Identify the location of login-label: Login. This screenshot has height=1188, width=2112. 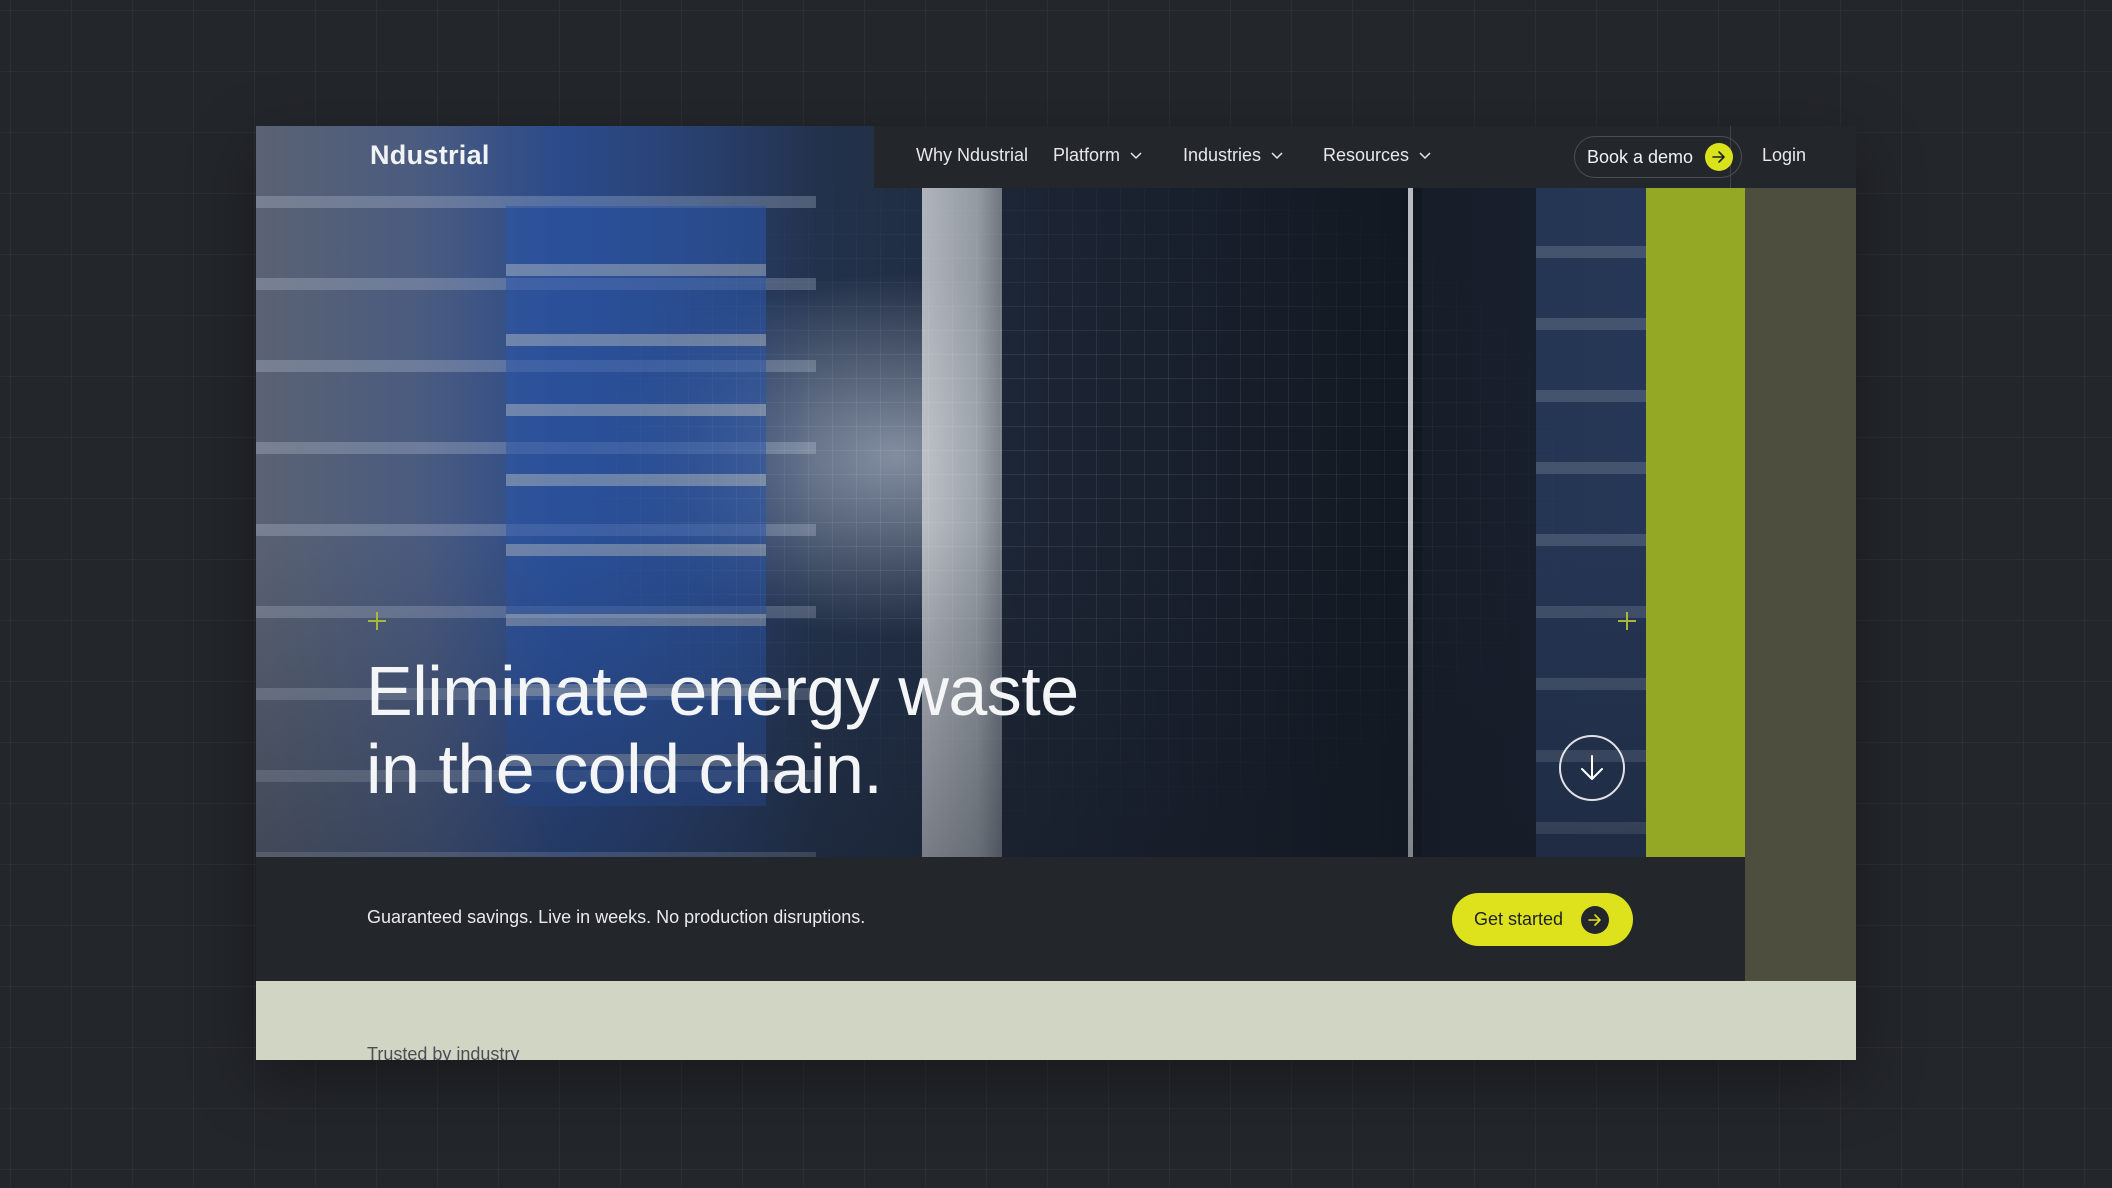
(1784, 155).